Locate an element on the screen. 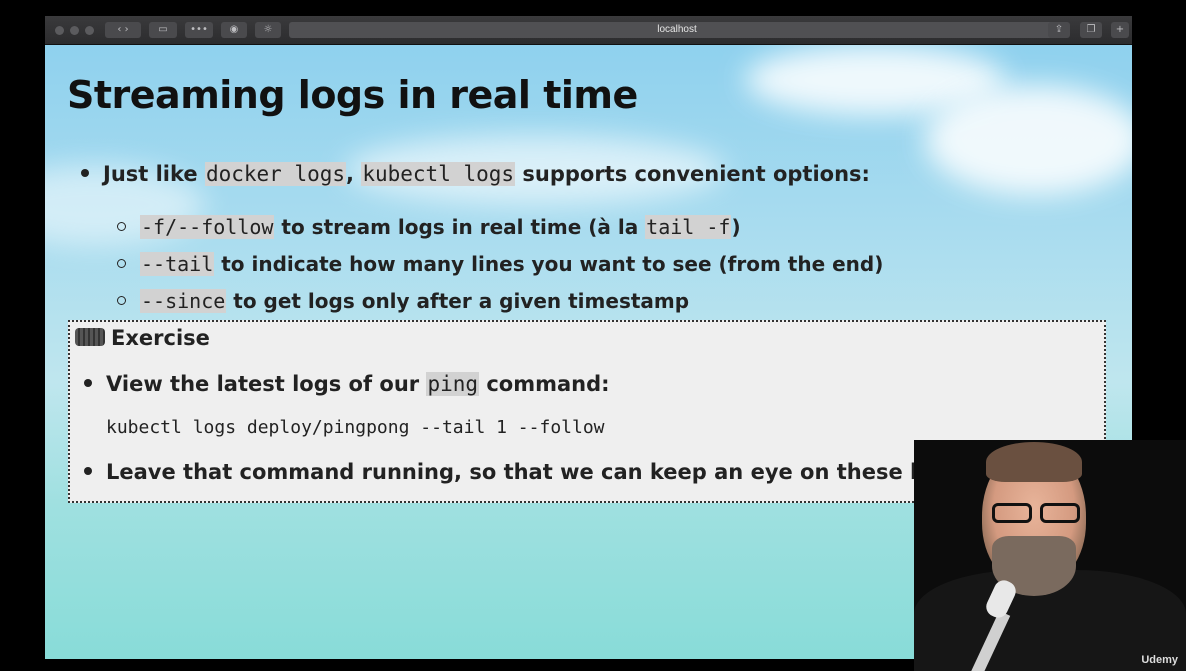 The image size is (1186, 671). udemy-watermark: Udemy is located at coordinates (1159, 660).